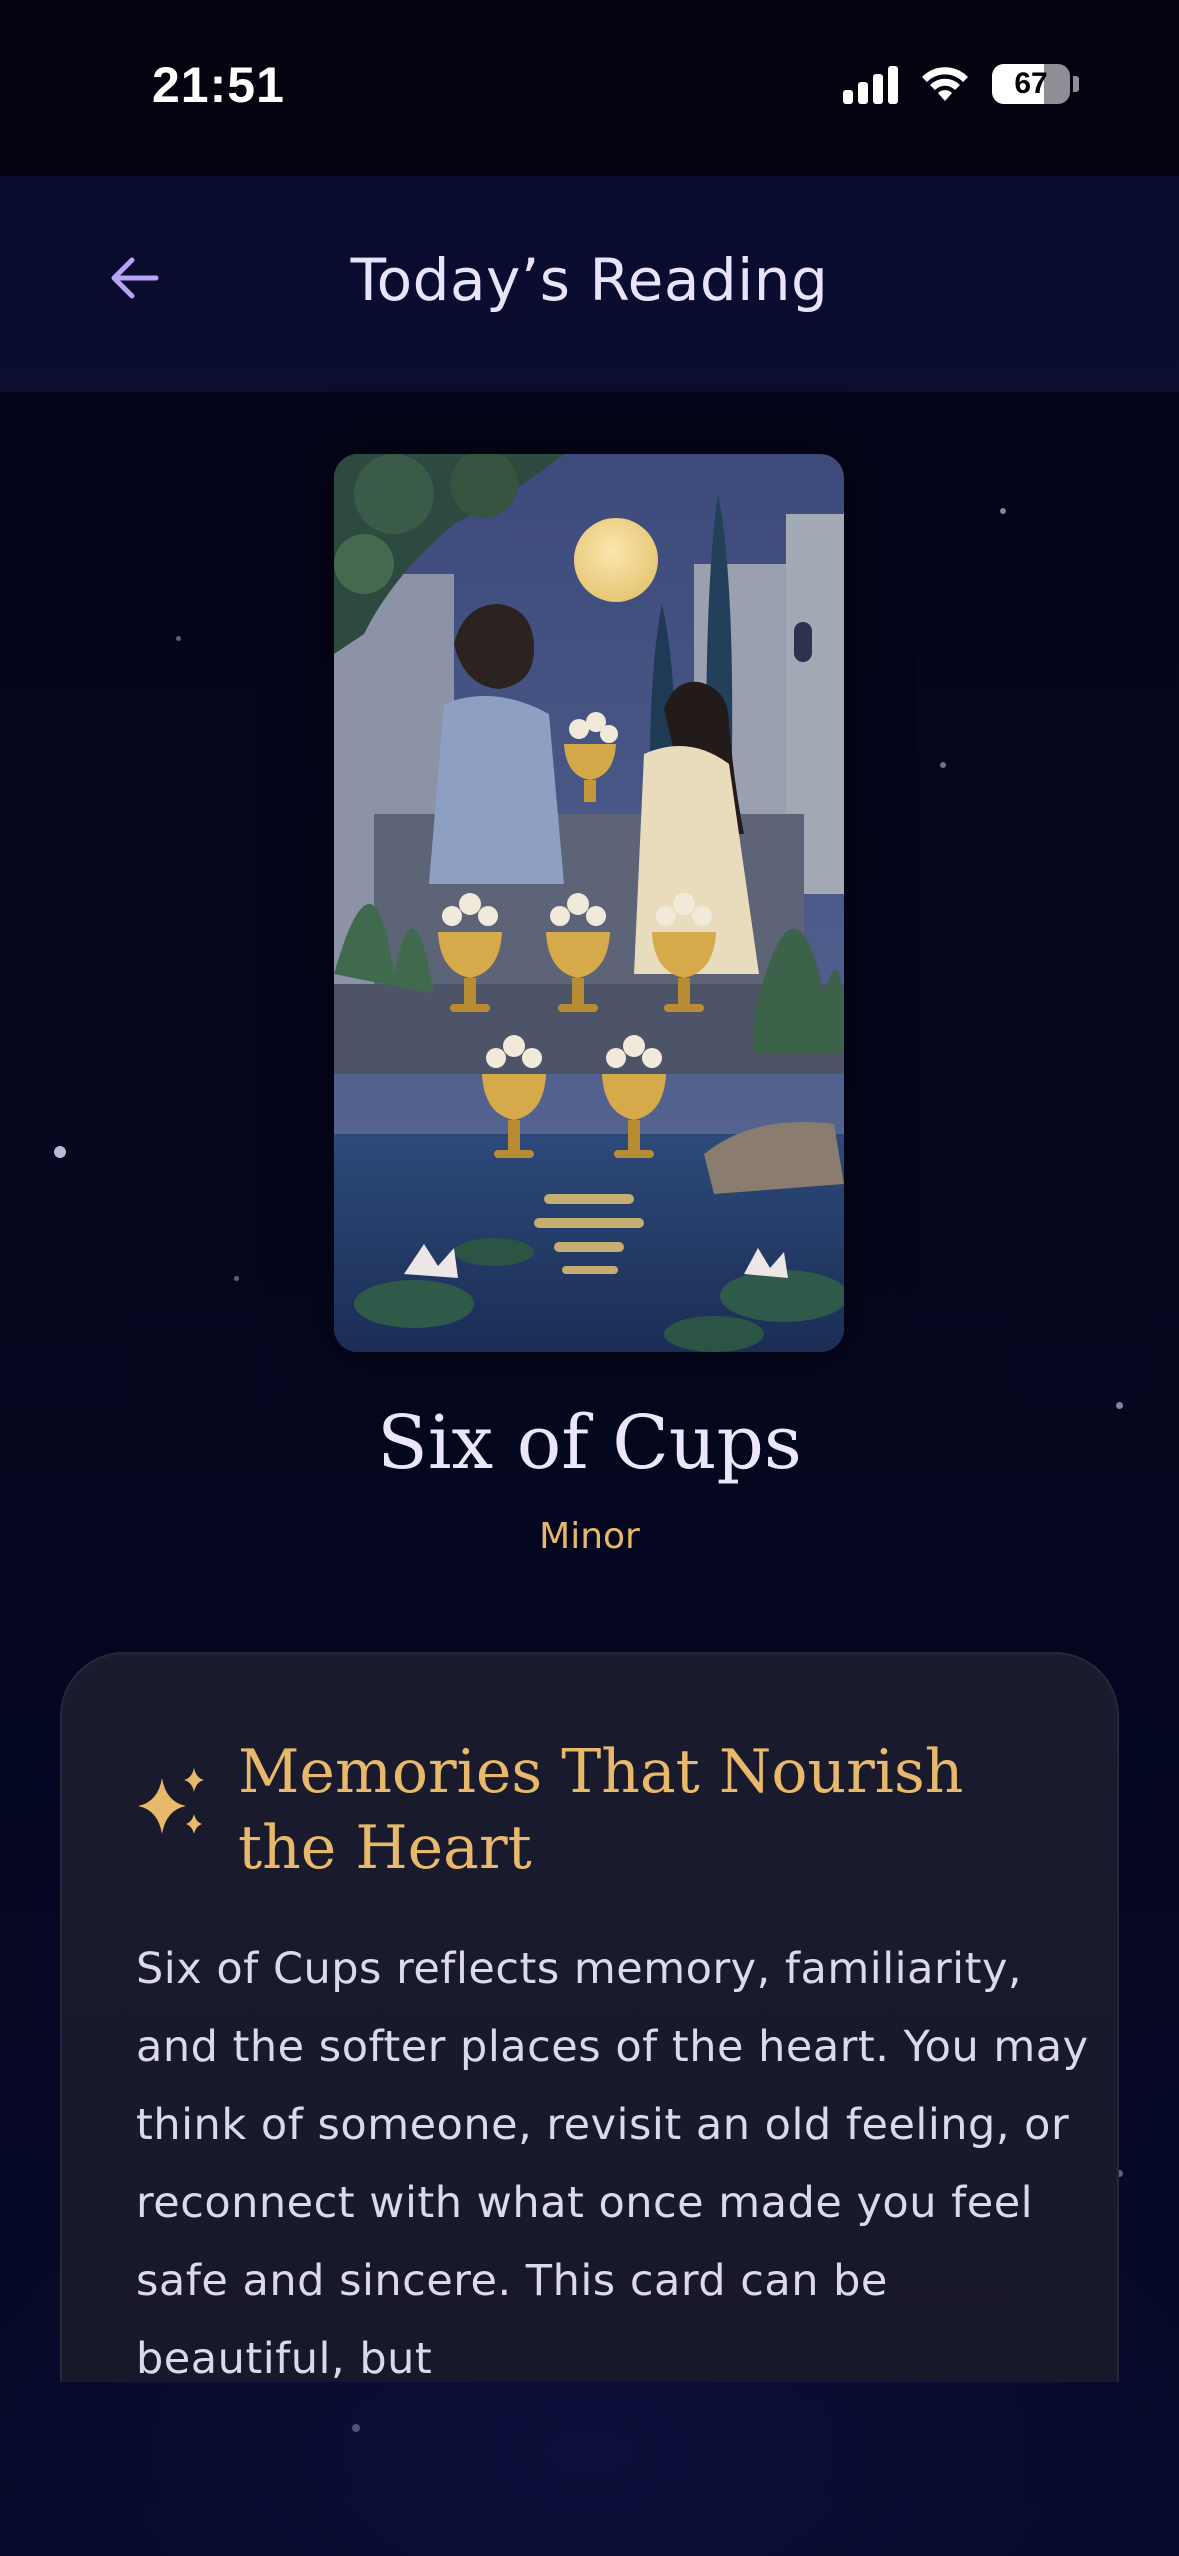 The height and width of the screenshot is (2556, 1179). What do you see at coordinates (589, 1536) in the screenshot?
I see `card-arcana: Minor` at bounding box center [589, 1536].